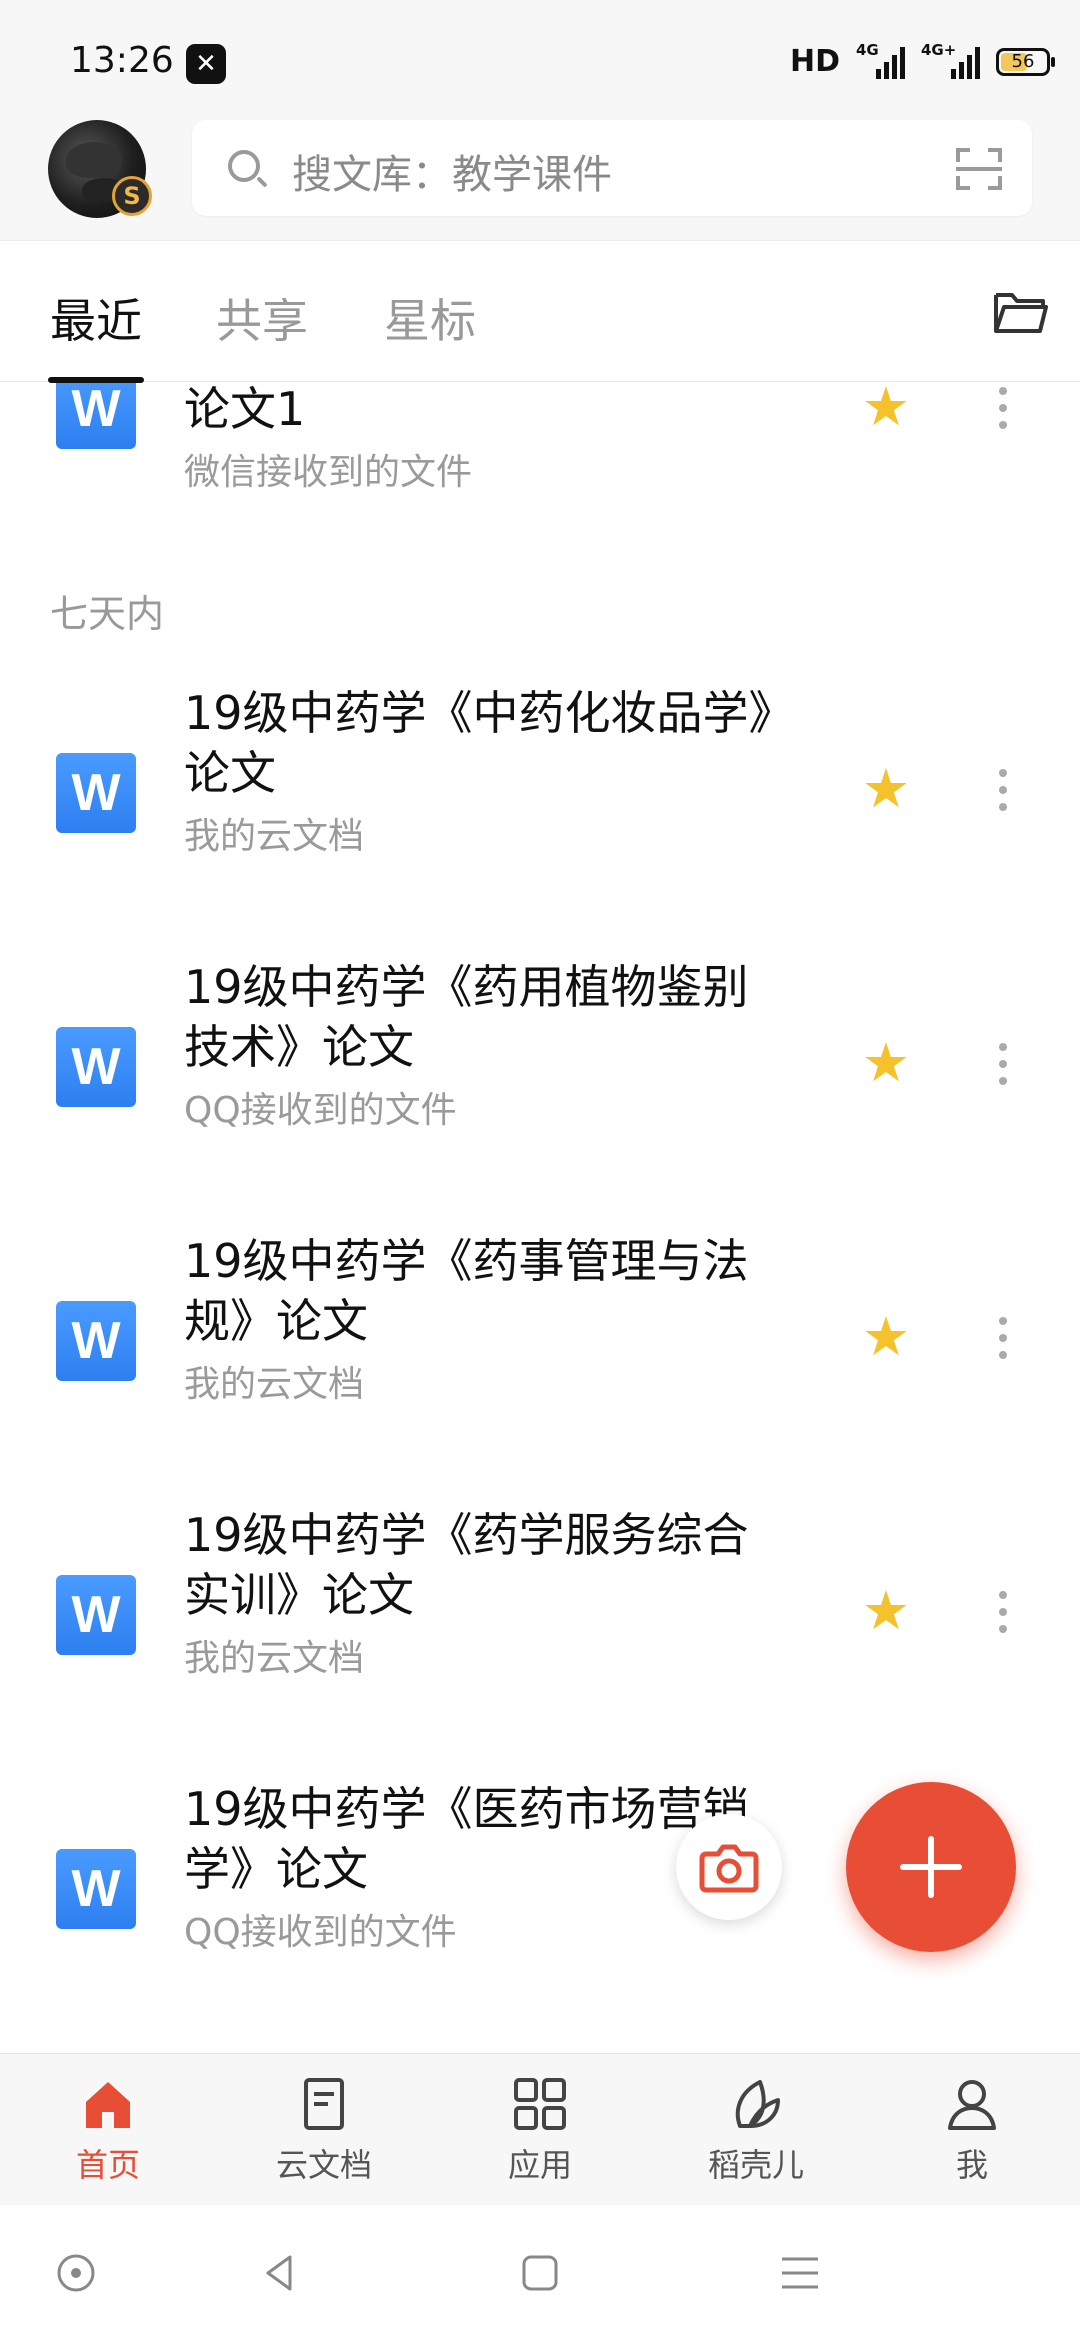  I want to click on scan-icon, so click(979, 169).